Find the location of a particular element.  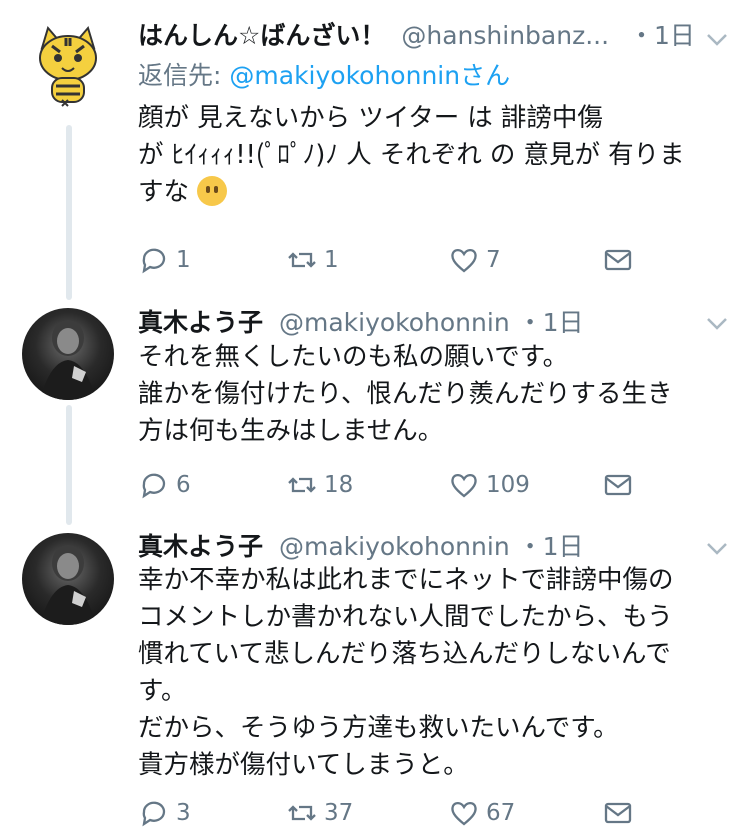

retweet-button: 1 is located at coordinates (312, 260).